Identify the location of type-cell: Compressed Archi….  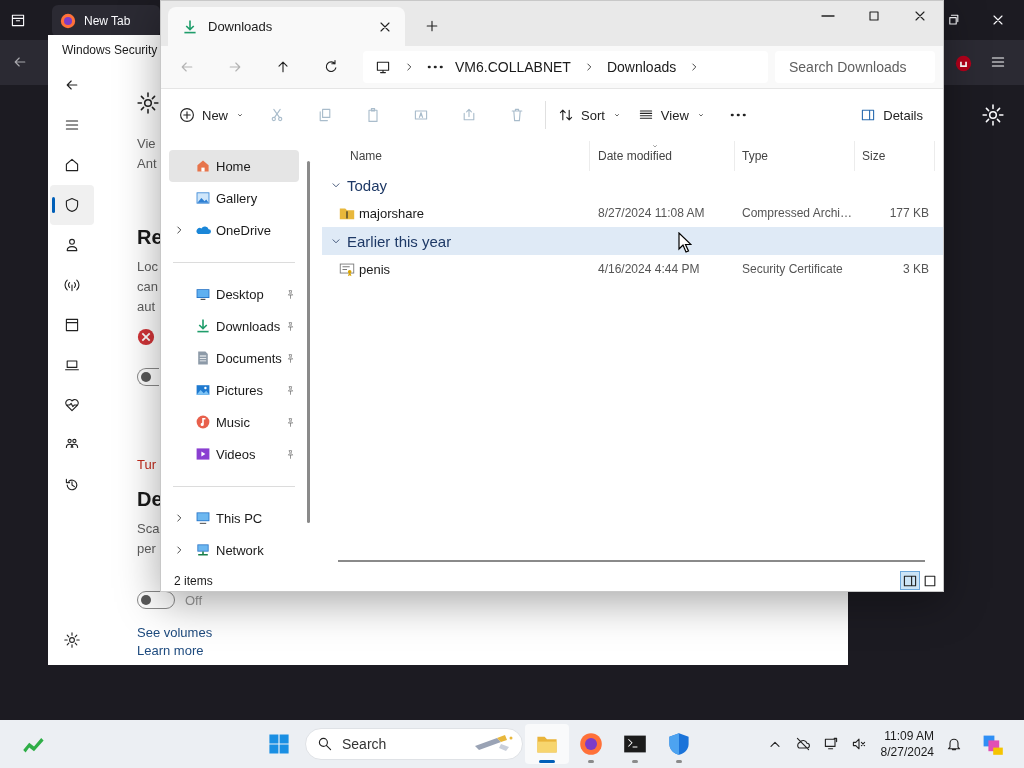
(797, 213).